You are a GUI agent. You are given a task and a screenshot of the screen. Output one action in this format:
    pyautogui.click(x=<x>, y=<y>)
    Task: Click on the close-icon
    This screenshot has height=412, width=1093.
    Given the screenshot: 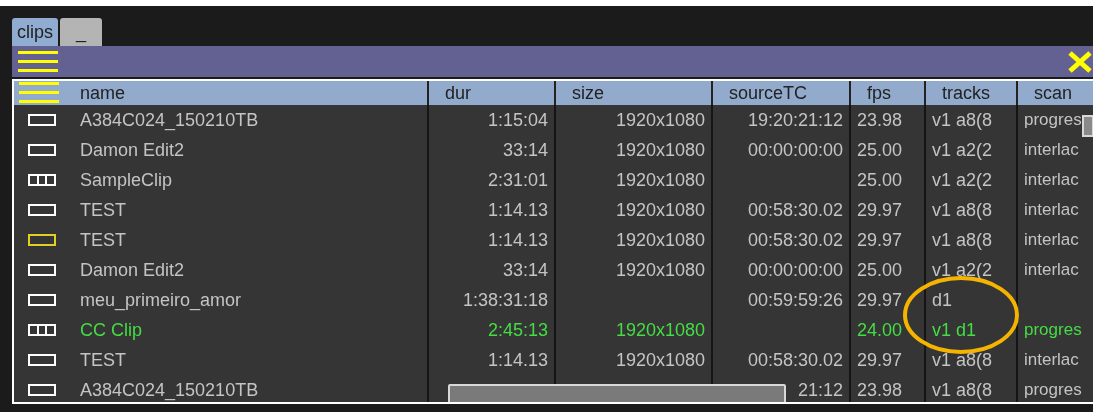 What is the action you would take?
    pyautogui.click(x=1080, y=61)
    